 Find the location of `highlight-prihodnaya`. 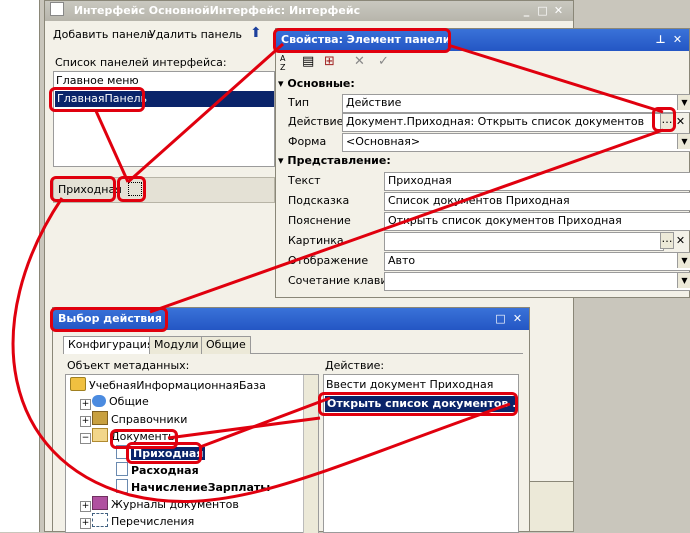

highlight-prihodnaya is located at coordinates (164, 453).